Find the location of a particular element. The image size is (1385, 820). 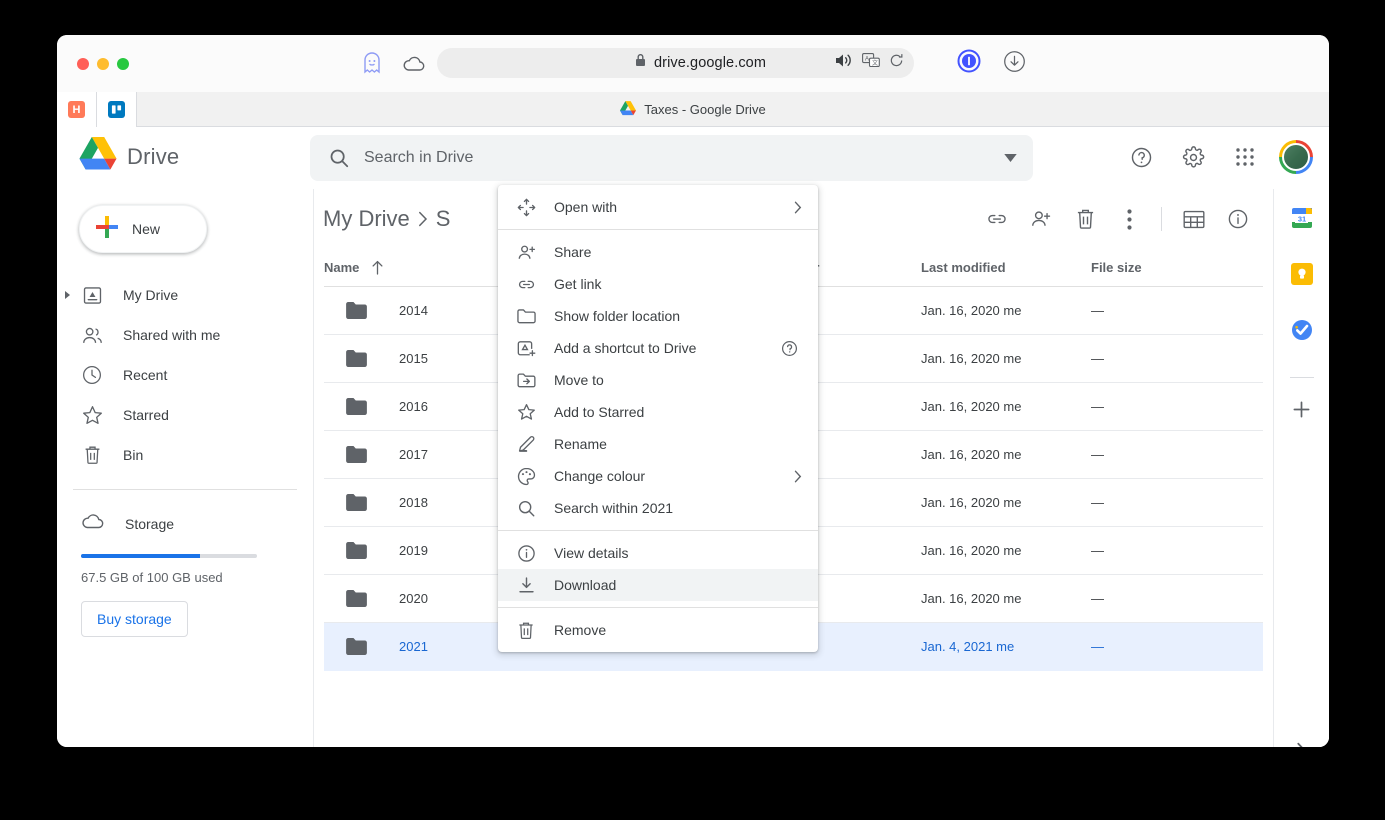

window-controls is located at coordinates (103, 63).